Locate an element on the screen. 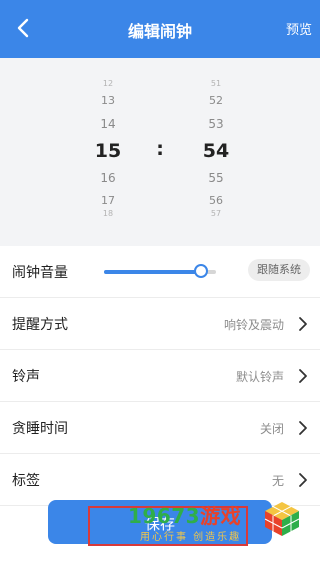 The width and height of the screenshot is (320, 562). minute-option: 52 is located at coordinates (216, 100).